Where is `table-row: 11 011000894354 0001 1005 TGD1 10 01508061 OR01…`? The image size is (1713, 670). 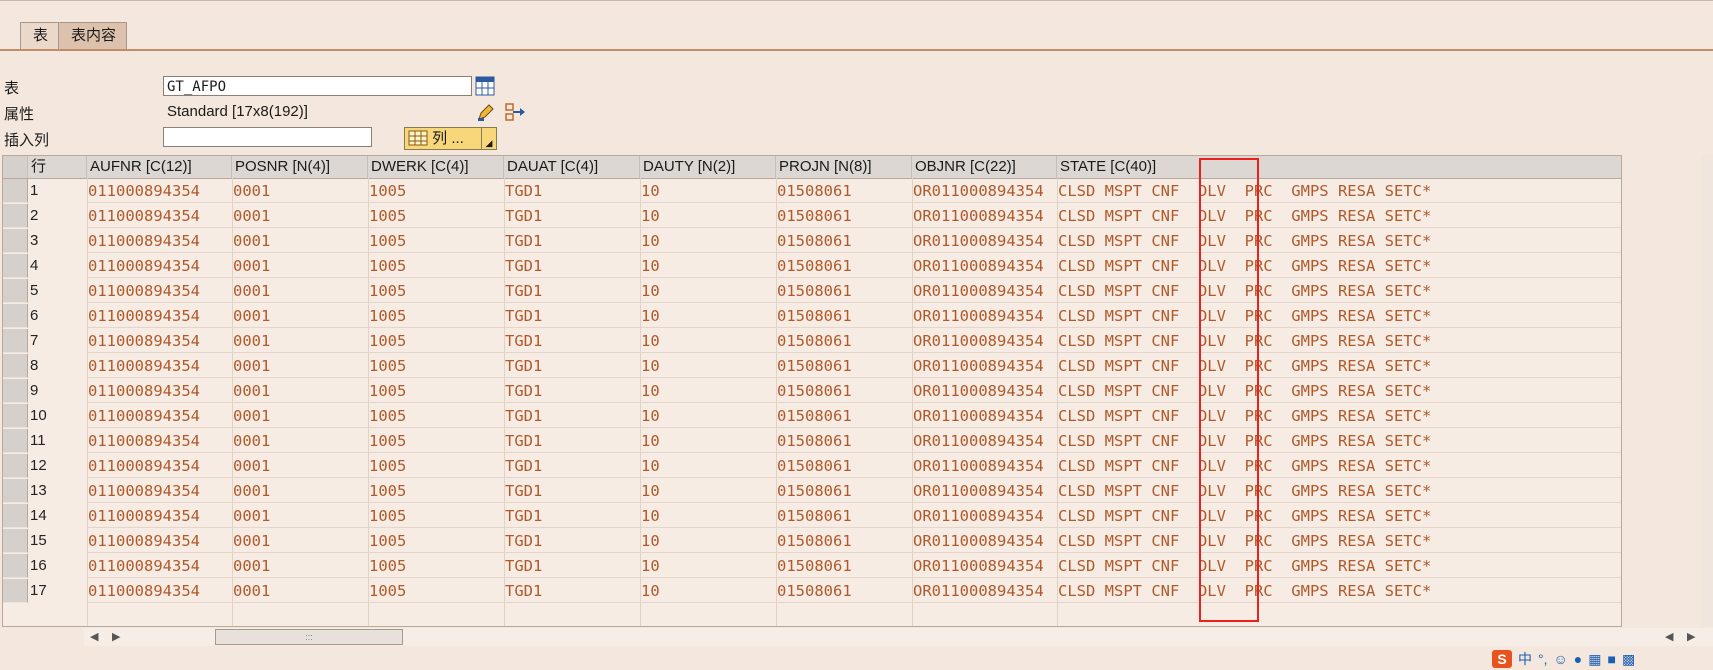 table-row: 11 011000894354 0001 1005 TGD1 10 01508061 OR01… is located at coordinates (812, 441).